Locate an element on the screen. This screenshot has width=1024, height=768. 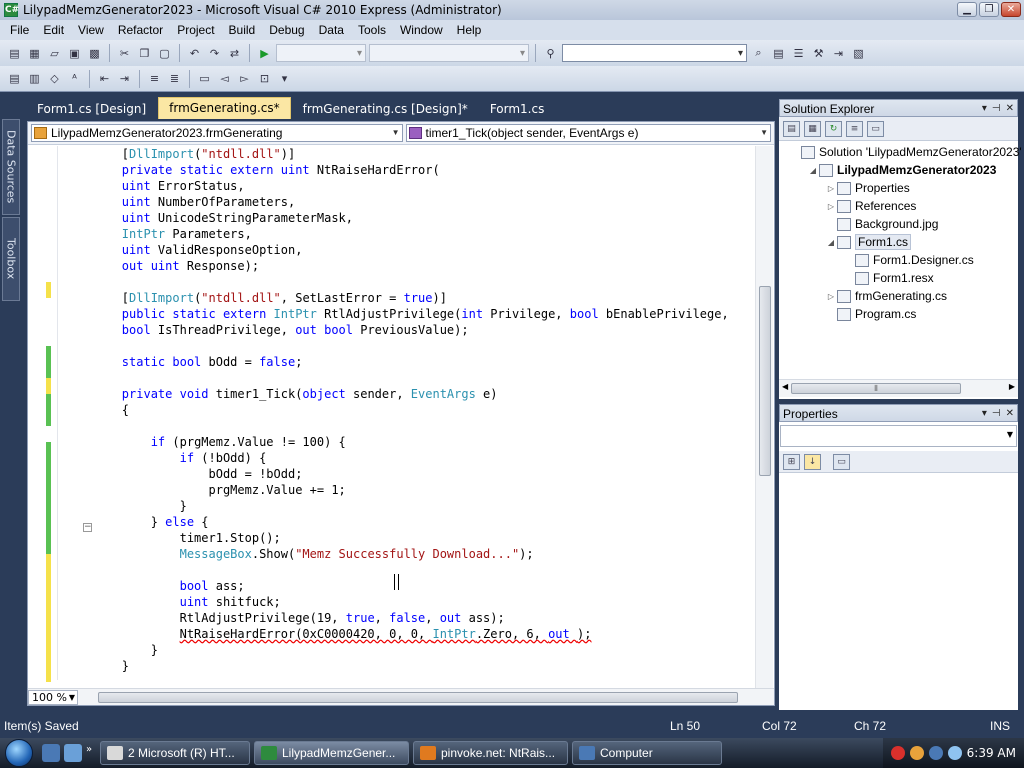
save-all-icon: ▩ is located at coordinates (94, 53).